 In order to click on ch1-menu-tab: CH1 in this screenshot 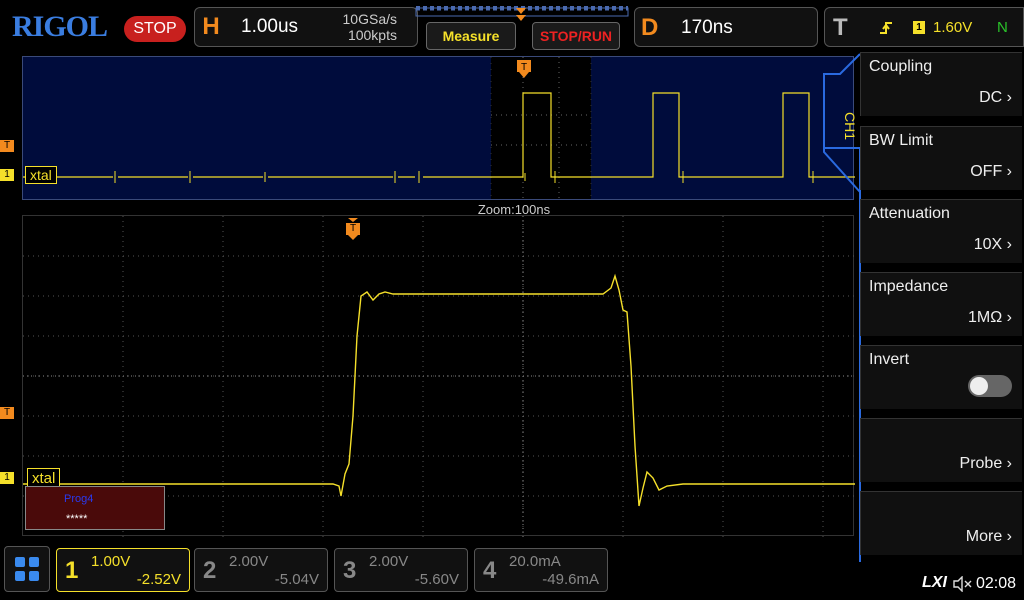, I will do `click(845, 126)`.